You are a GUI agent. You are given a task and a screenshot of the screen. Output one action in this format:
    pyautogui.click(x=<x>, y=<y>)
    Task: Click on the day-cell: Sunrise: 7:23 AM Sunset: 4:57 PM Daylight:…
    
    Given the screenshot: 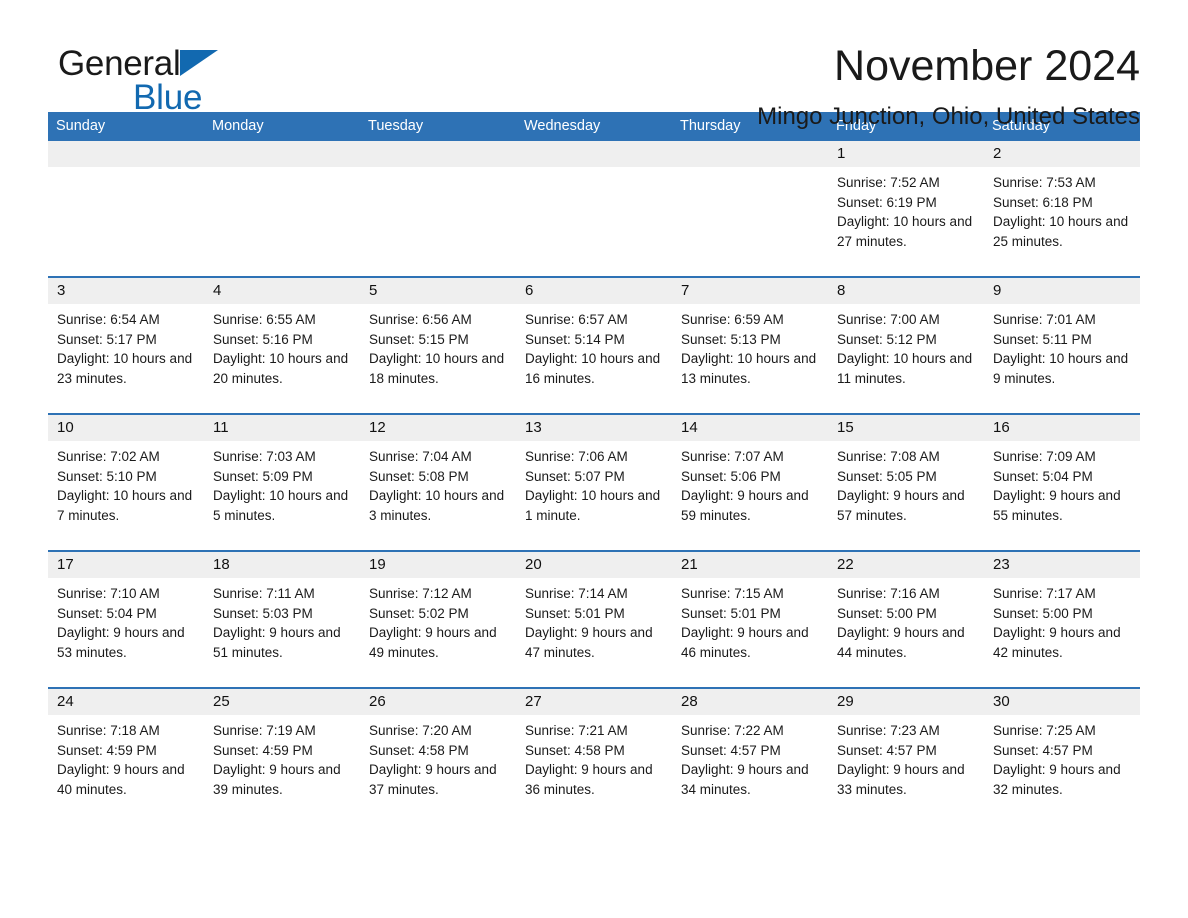 What is the action you would take?
    pyautogui.click(x=906, y=770)
    